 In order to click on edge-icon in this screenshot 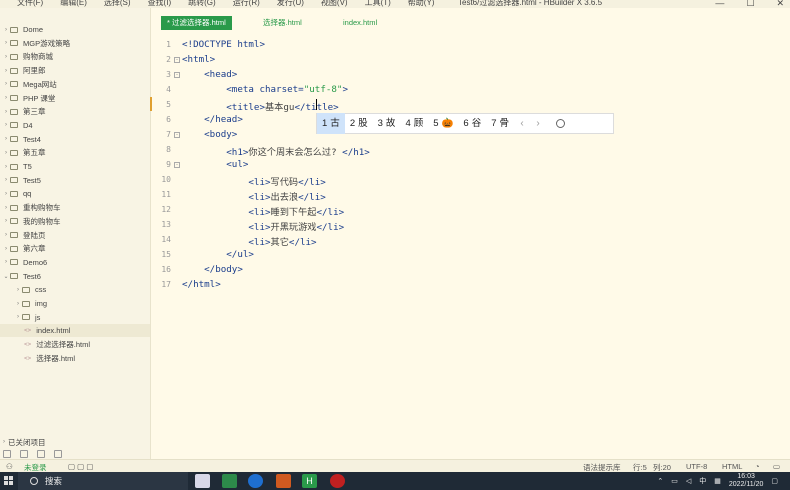, I will do `click(255, 481)`.